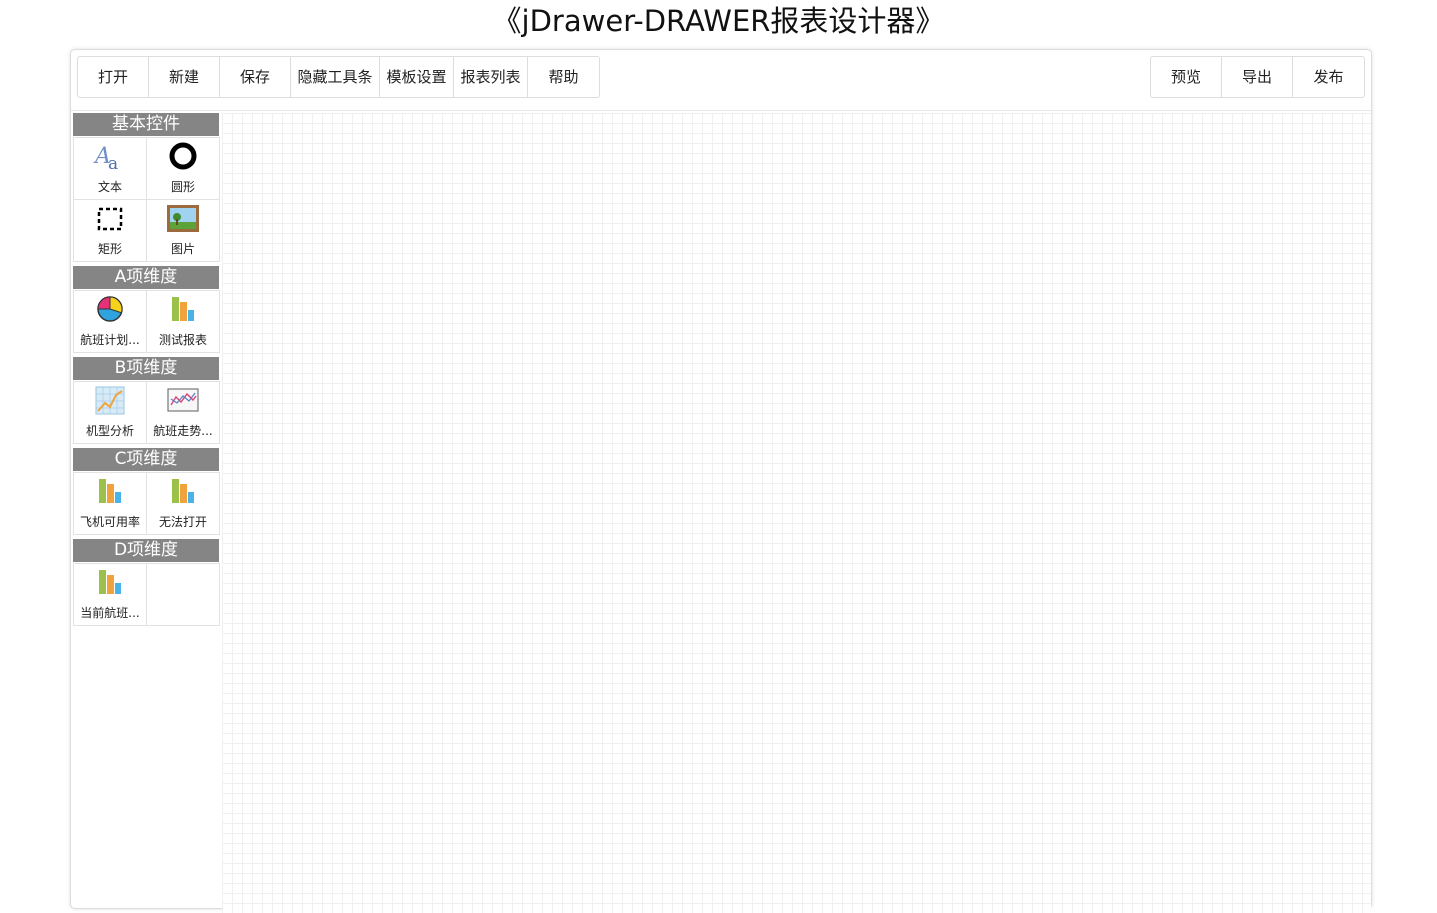 The image size is (1437, 913). Describe the element at coordinates (182, 187) in the screenshot. I see `tool-label: 圆形` at that location.